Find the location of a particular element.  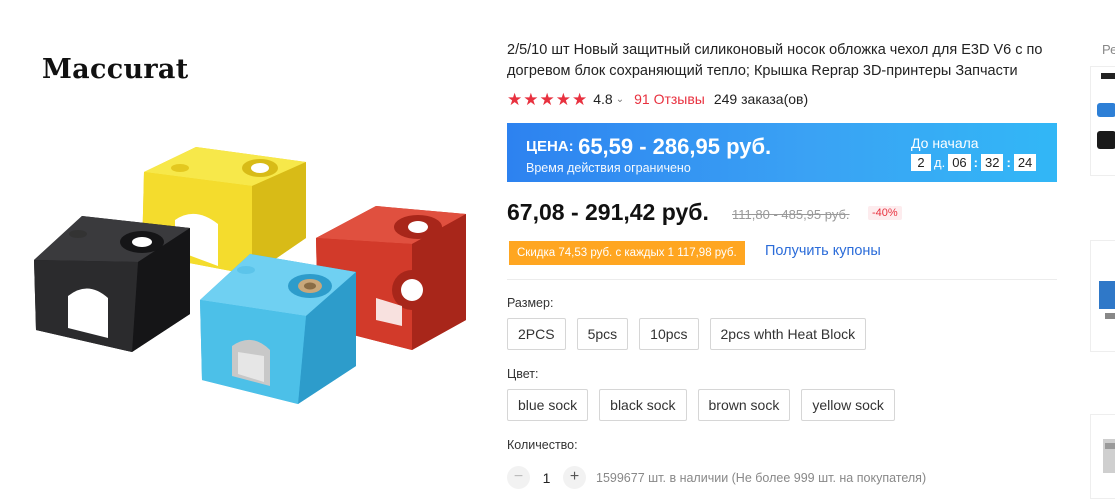

black-sock is located at coordinates (112, 284).